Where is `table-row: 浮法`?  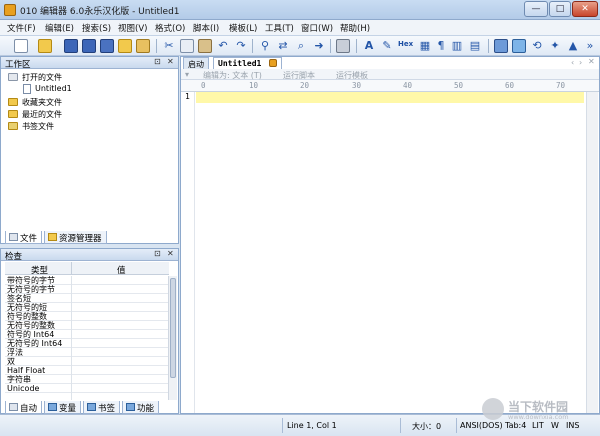 table-row: 浮法 is located at coordinates (87, 352).